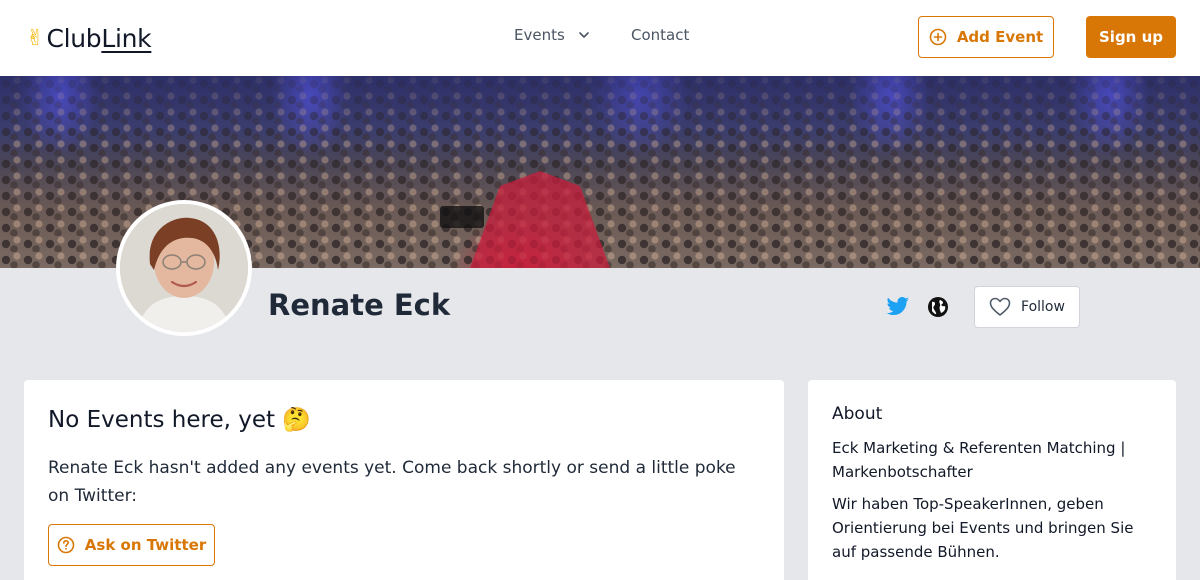  I want to click on logo-text: ClubLink, so click(99, 38).